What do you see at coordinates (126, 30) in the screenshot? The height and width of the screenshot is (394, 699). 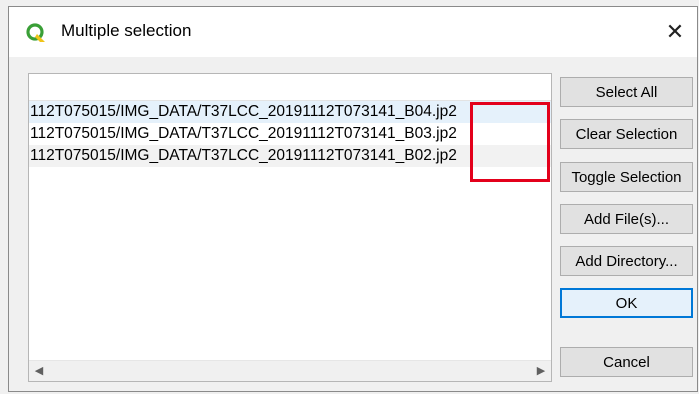 I see `dialog-title: Multiple selection` at bounding box center [126, 30].